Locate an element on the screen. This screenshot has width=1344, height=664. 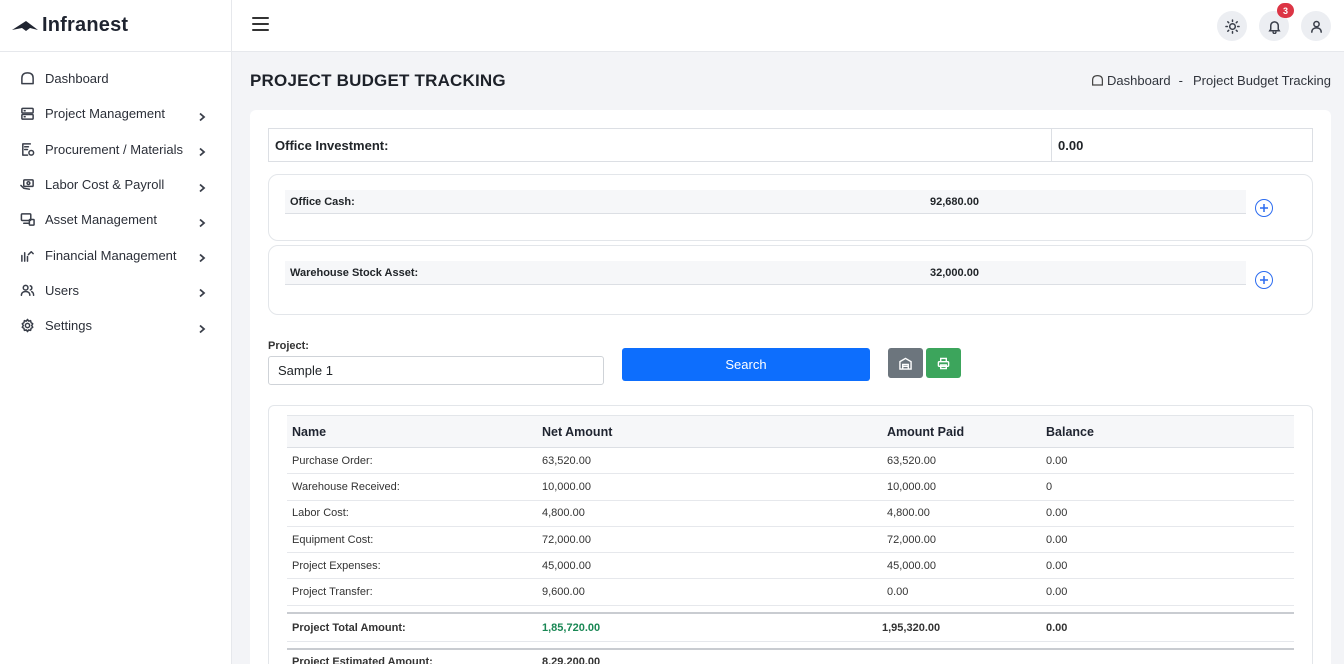
office-cash-label: Office Cash: is located at coordinates (322, 201).